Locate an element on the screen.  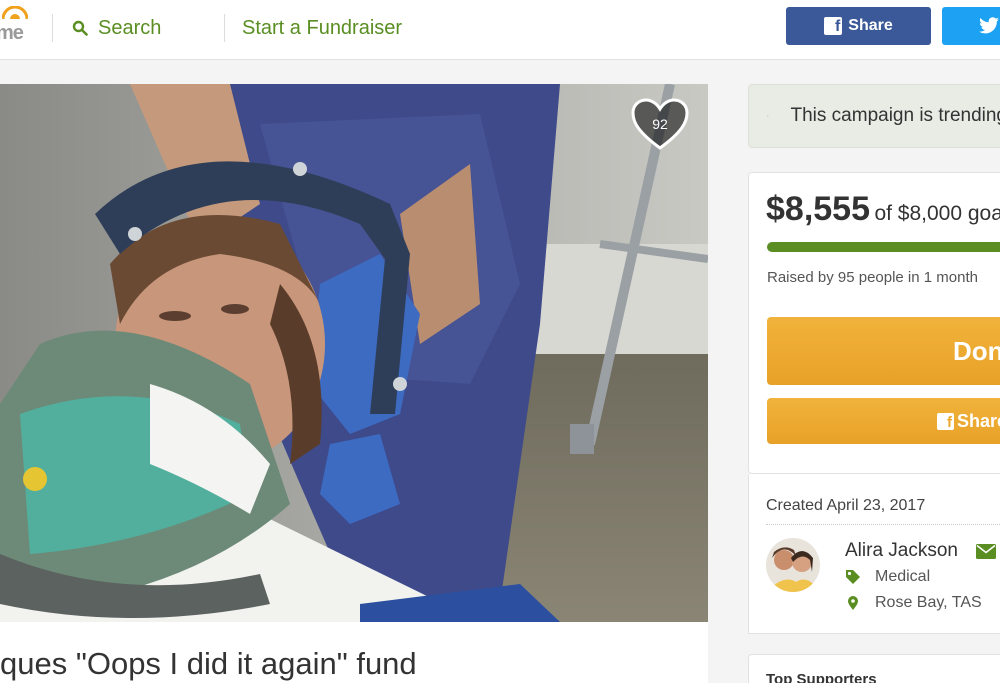
mail-icon is located at coordinates (986, 551).